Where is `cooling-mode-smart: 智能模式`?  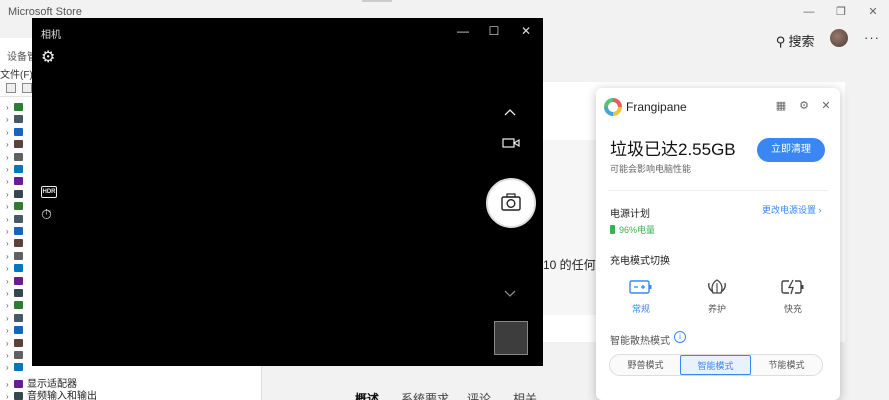
cooling-mode-smart: 智能模式 is located at coordinates (715, 365).